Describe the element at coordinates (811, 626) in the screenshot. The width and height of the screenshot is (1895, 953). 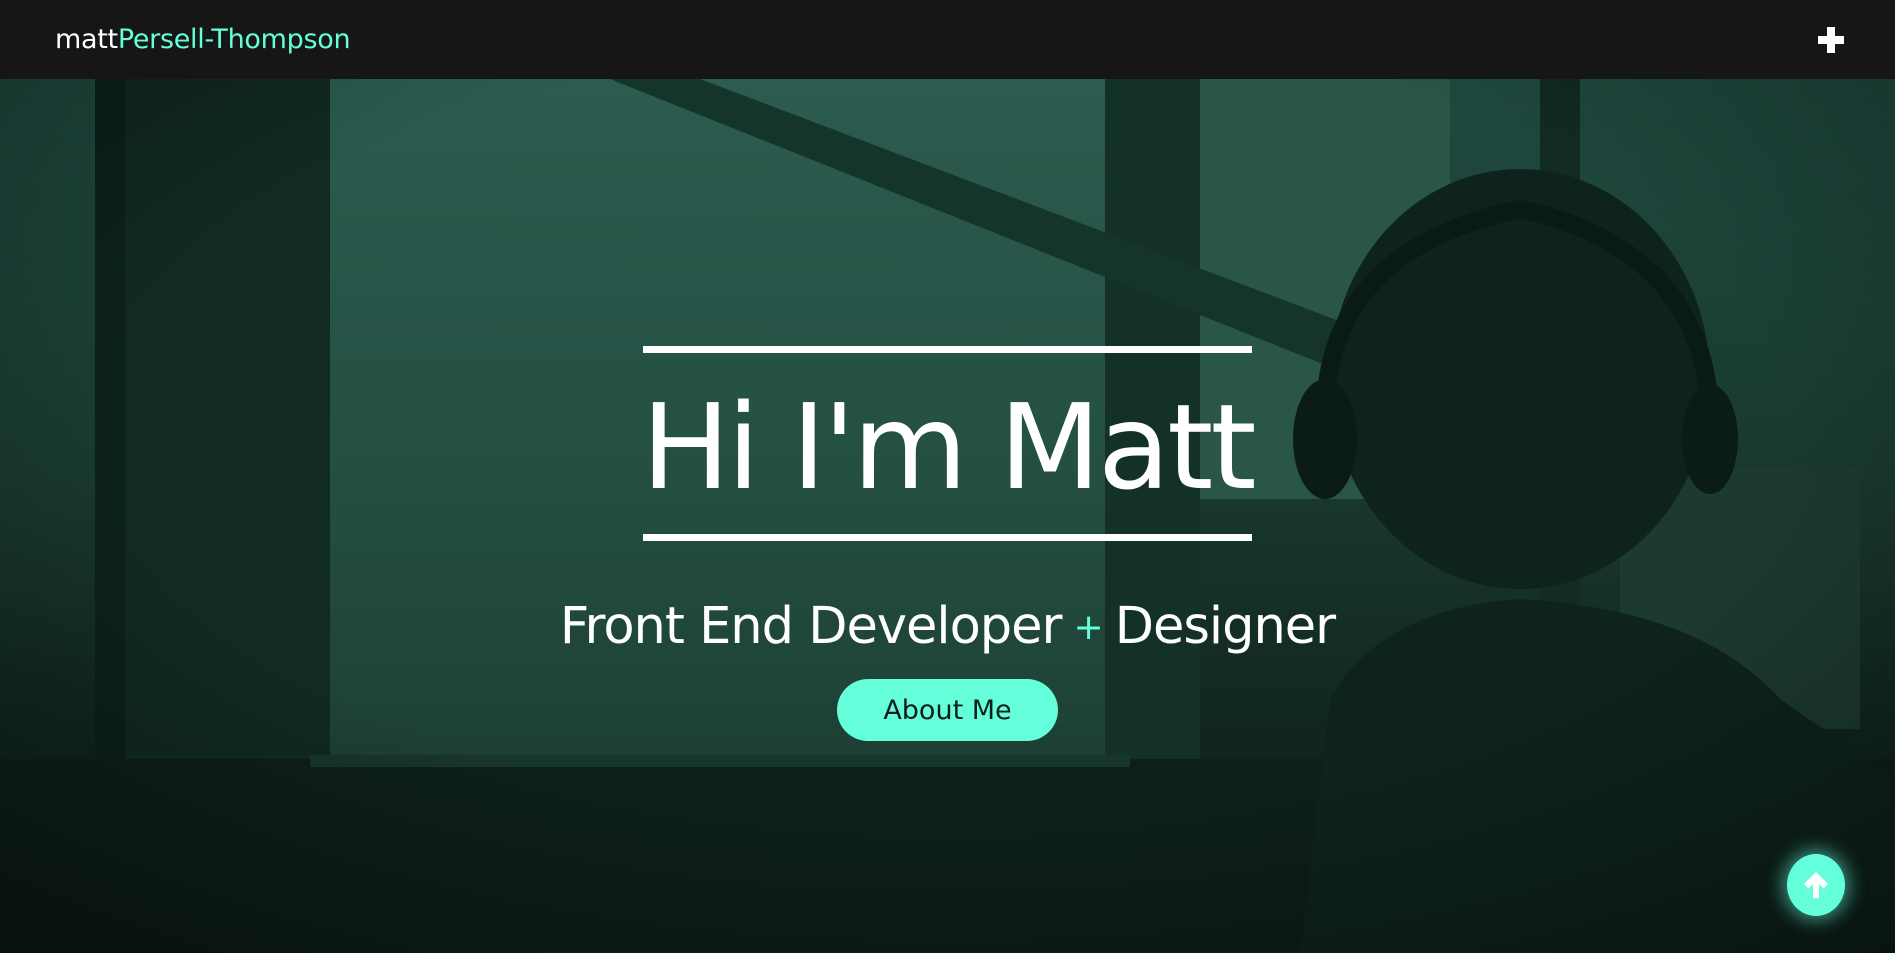
I see `subtitle-role-developer: Front End Developer` at that location.